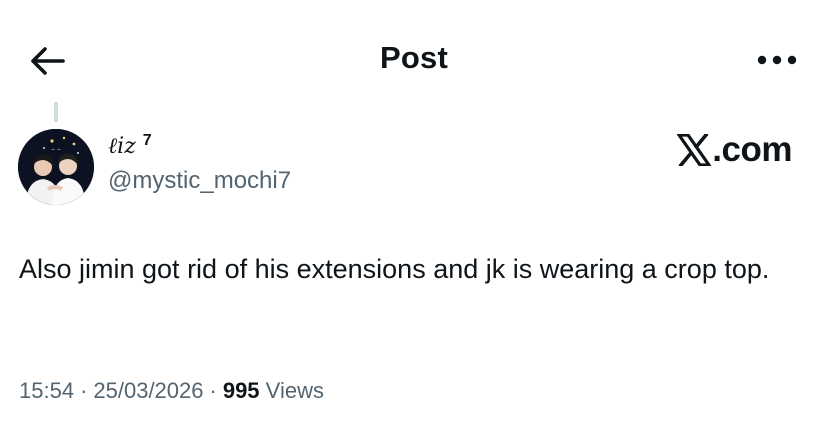 The height and width of the screenshot is (429, 828). Describe the element at coordinates (694, 150) in the screenshot. I see `x-logo-icon` at that location.